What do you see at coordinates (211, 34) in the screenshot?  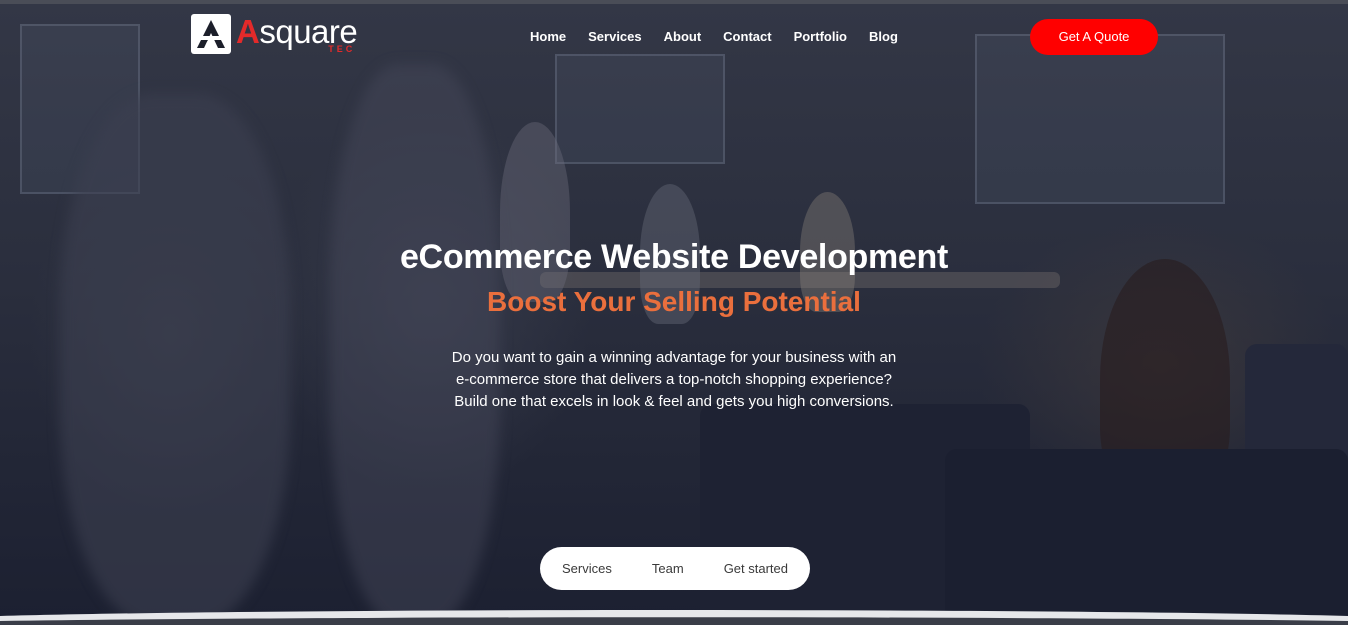 I see `asquare-logo-icon` at bounding box center [211, 34].